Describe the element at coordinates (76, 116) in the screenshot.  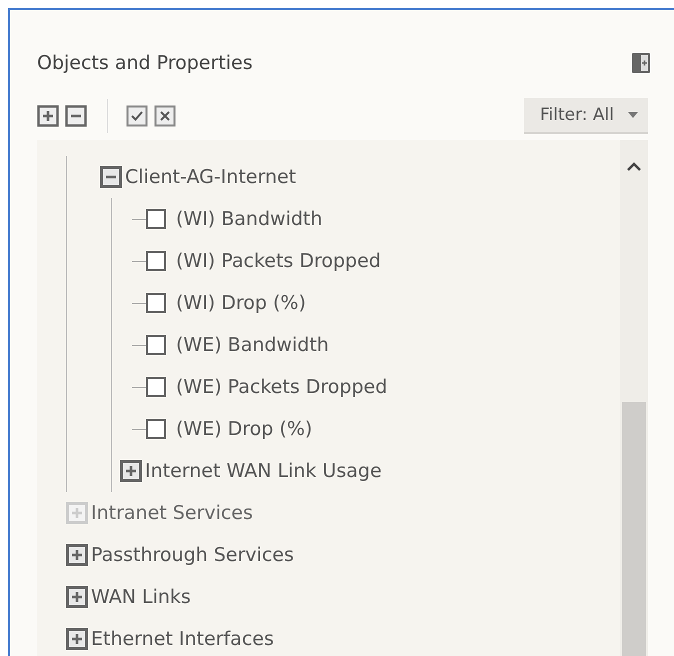
I see `collapse-all-button` at that location.